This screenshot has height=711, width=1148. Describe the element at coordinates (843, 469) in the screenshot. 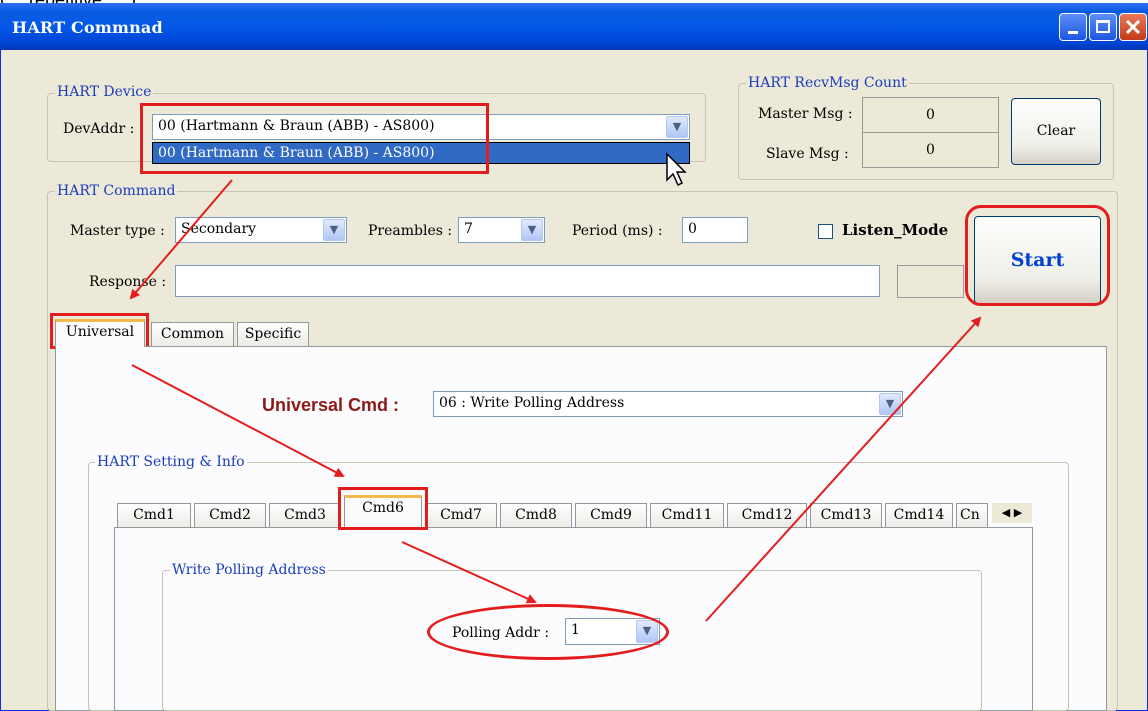

I see `arrow-polling-to-start` at that location.